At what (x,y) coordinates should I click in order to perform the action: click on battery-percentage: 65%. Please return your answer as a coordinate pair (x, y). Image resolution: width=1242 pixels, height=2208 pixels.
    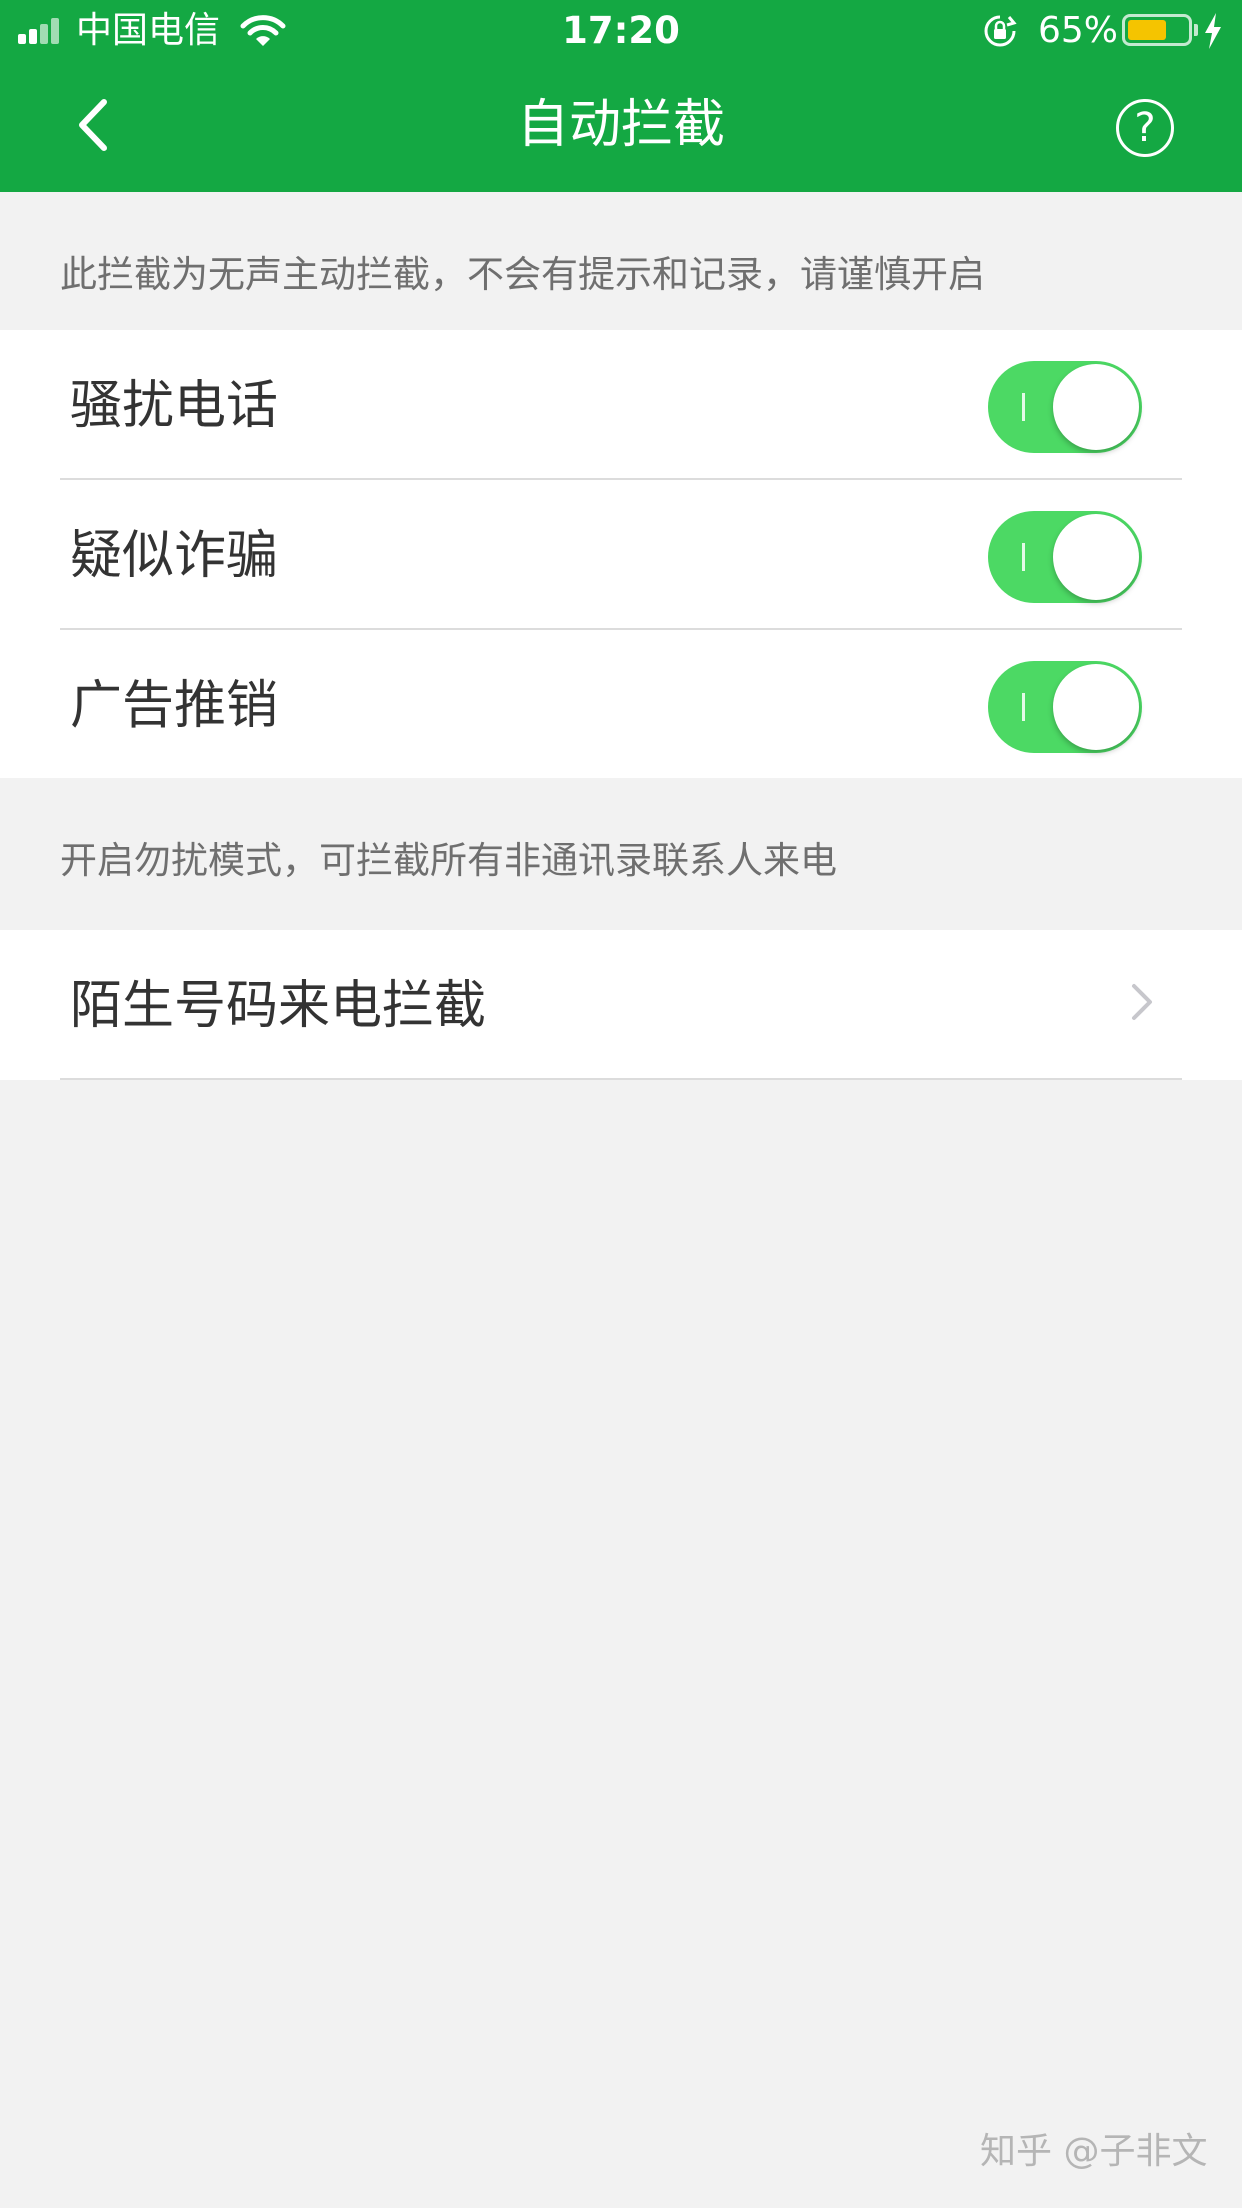
    Looking at the image, I should click on (1078, 30).